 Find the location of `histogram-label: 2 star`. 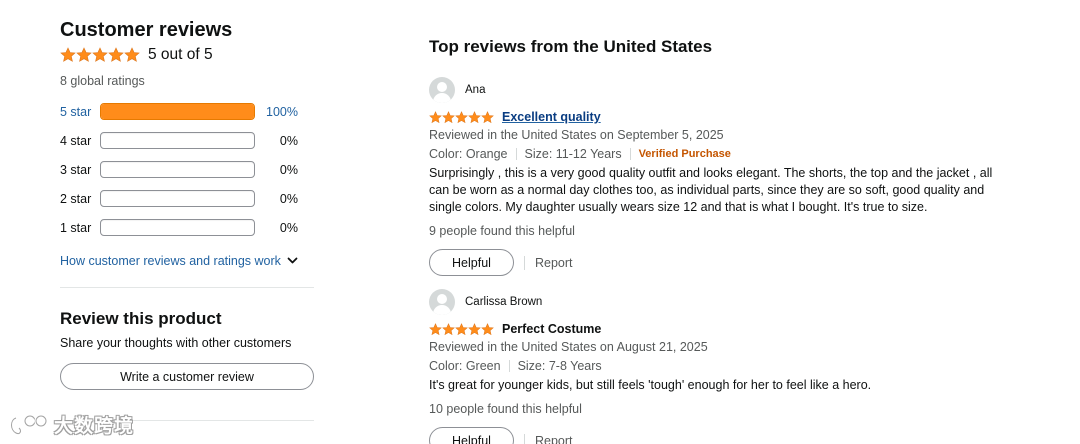

histogram-label: 2 star is located at coordinates (76, 198).